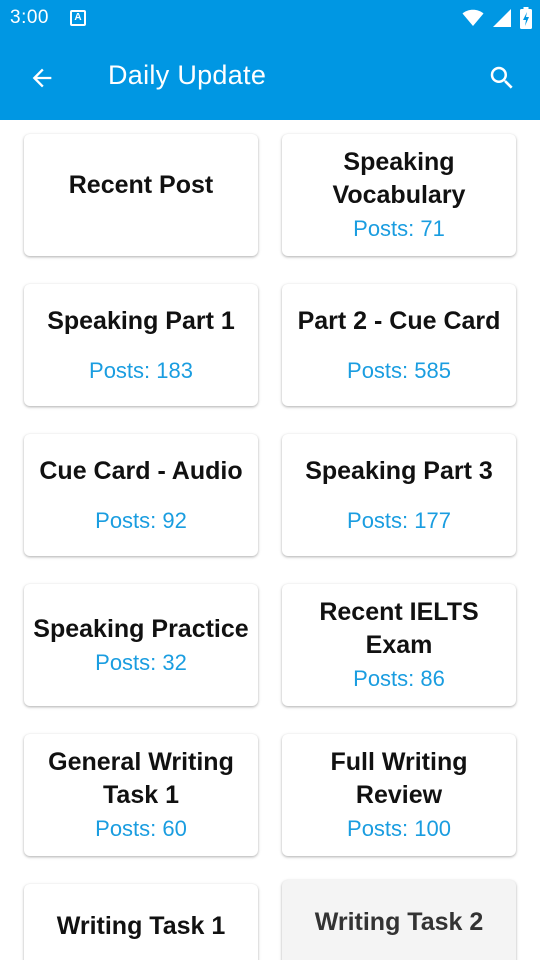 This screenshot has width=540, height=960. I want to click on category-title: Speaking Part 3, so click(399, 470).